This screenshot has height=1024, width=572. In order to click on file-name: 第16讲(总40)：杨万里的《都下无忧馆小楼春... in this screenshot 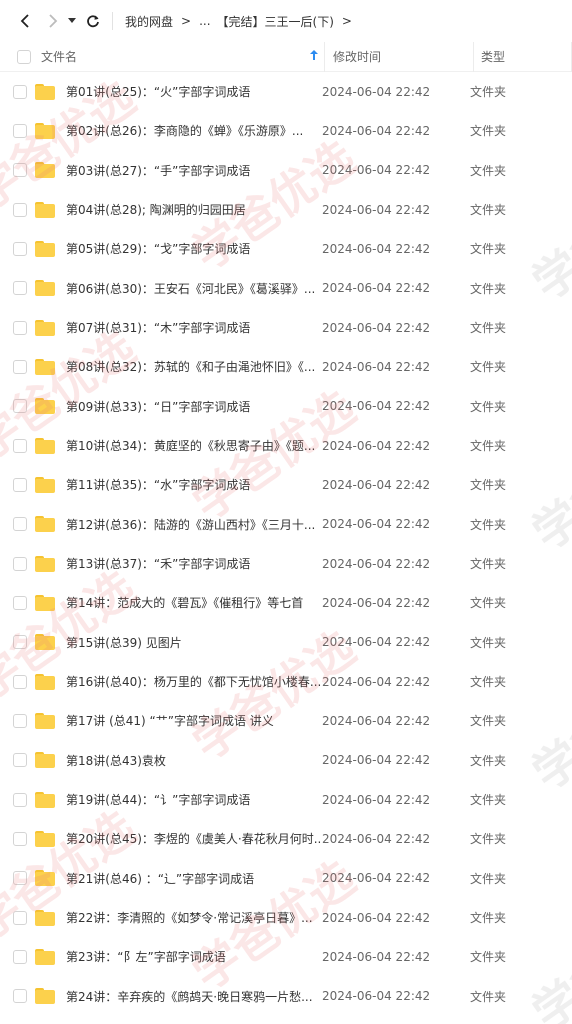, I will do `click(194, 681)`.